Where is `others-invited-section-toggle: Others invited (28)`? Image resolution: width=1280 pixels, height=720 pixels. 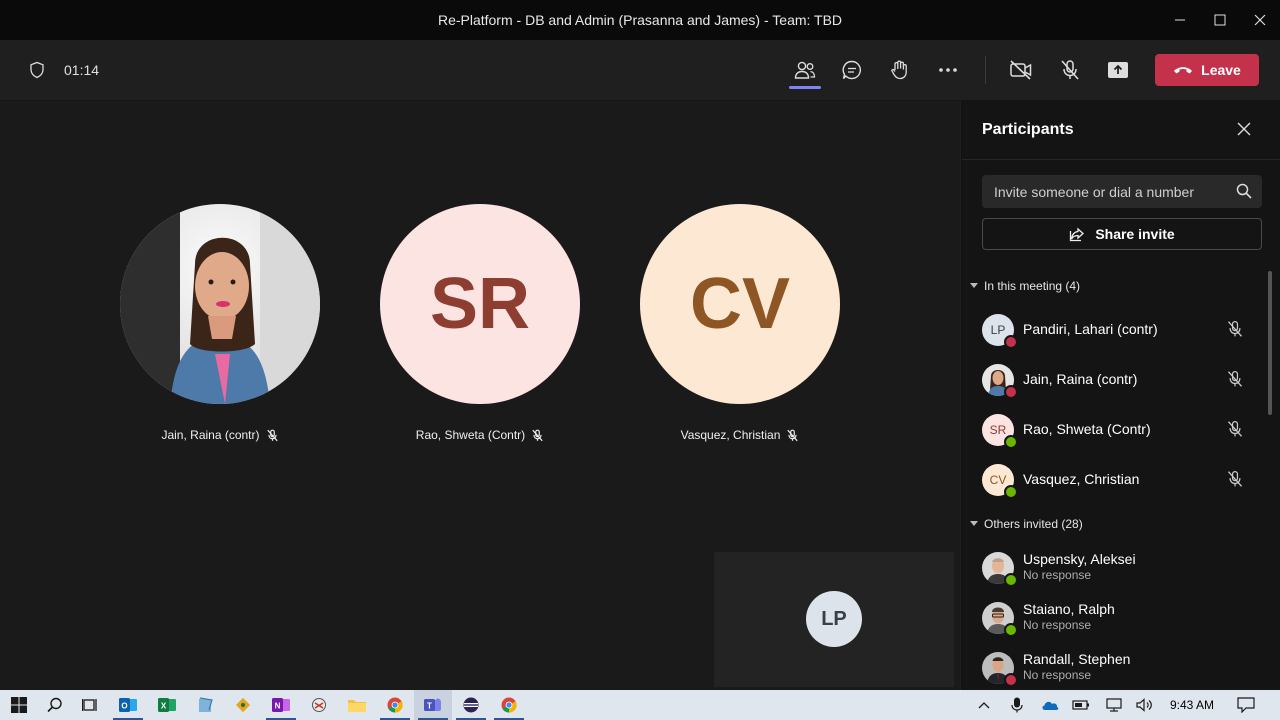 others-invited-section-toggle: Others invited (28) is located at coordinates (1026, 524).